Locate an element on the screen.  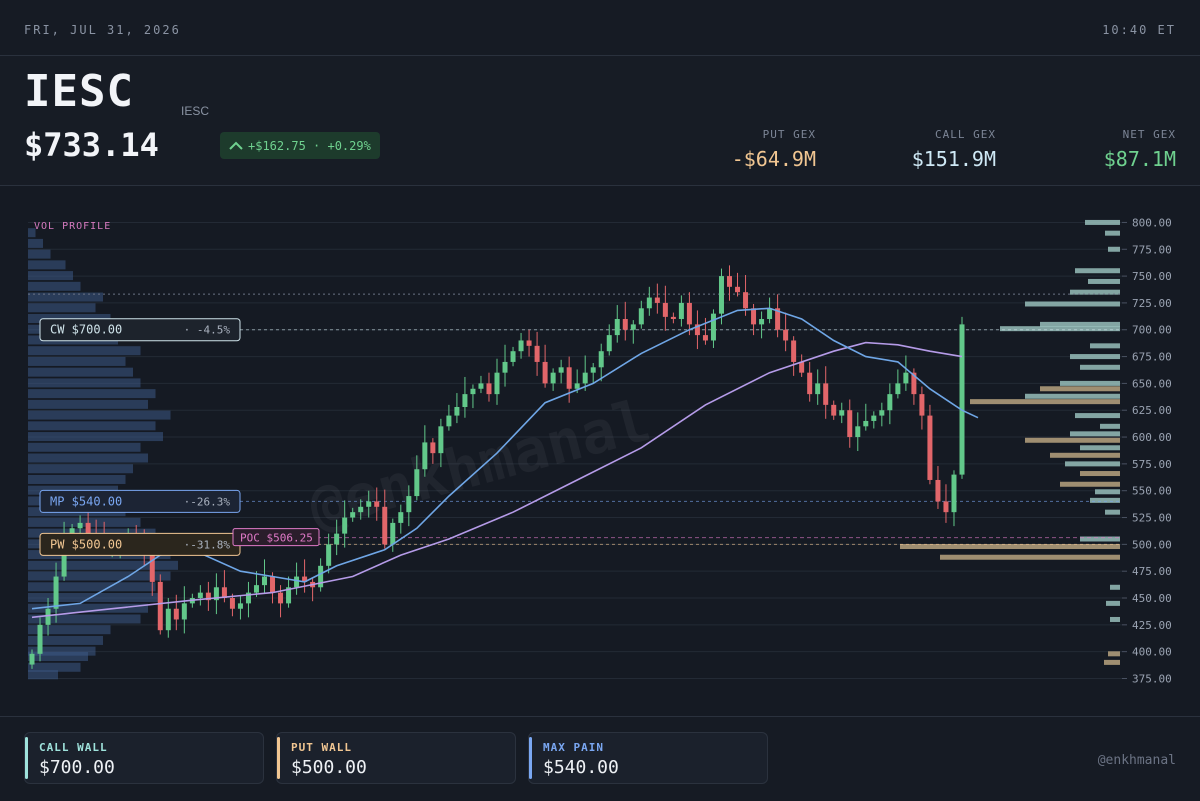
y-tick-label: 775.00 is located at coordinates (1152, 249).